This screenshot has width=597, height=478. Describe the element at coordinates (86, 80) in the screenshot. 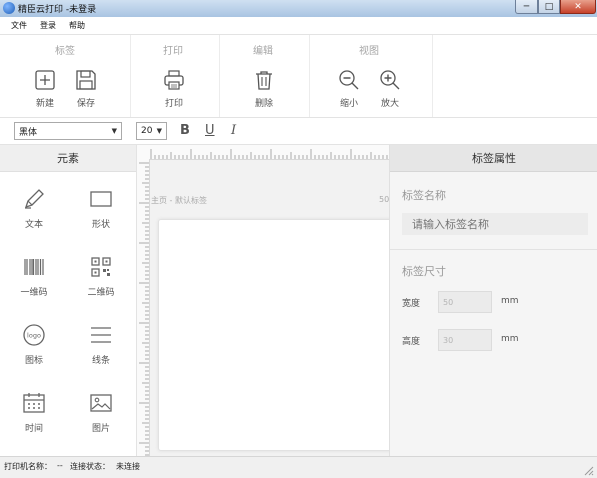

I see `save-disk-icon` at that location.